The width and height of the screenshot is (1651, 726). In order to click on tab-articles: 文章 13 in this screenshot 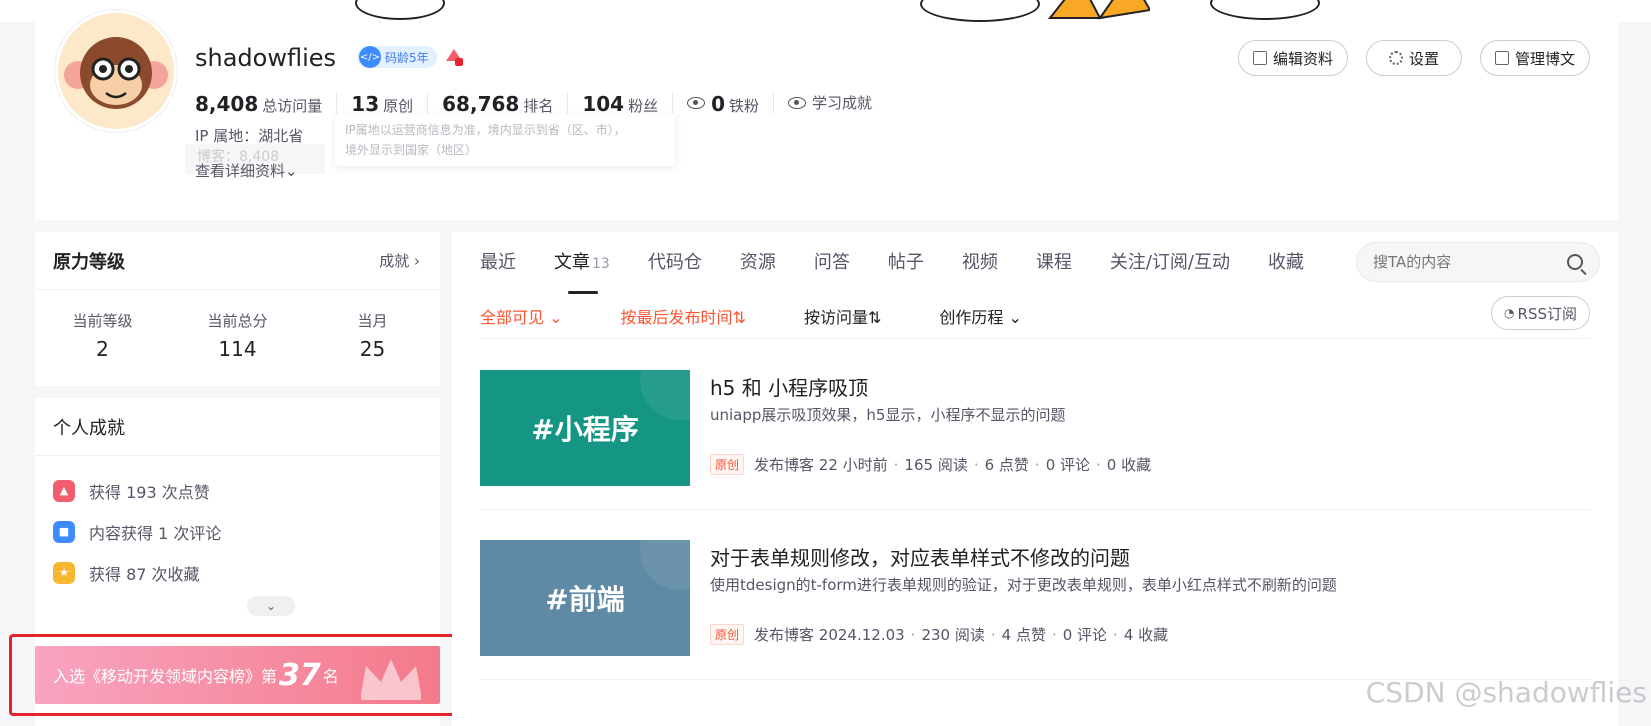, I will do `click(582, 271)`.